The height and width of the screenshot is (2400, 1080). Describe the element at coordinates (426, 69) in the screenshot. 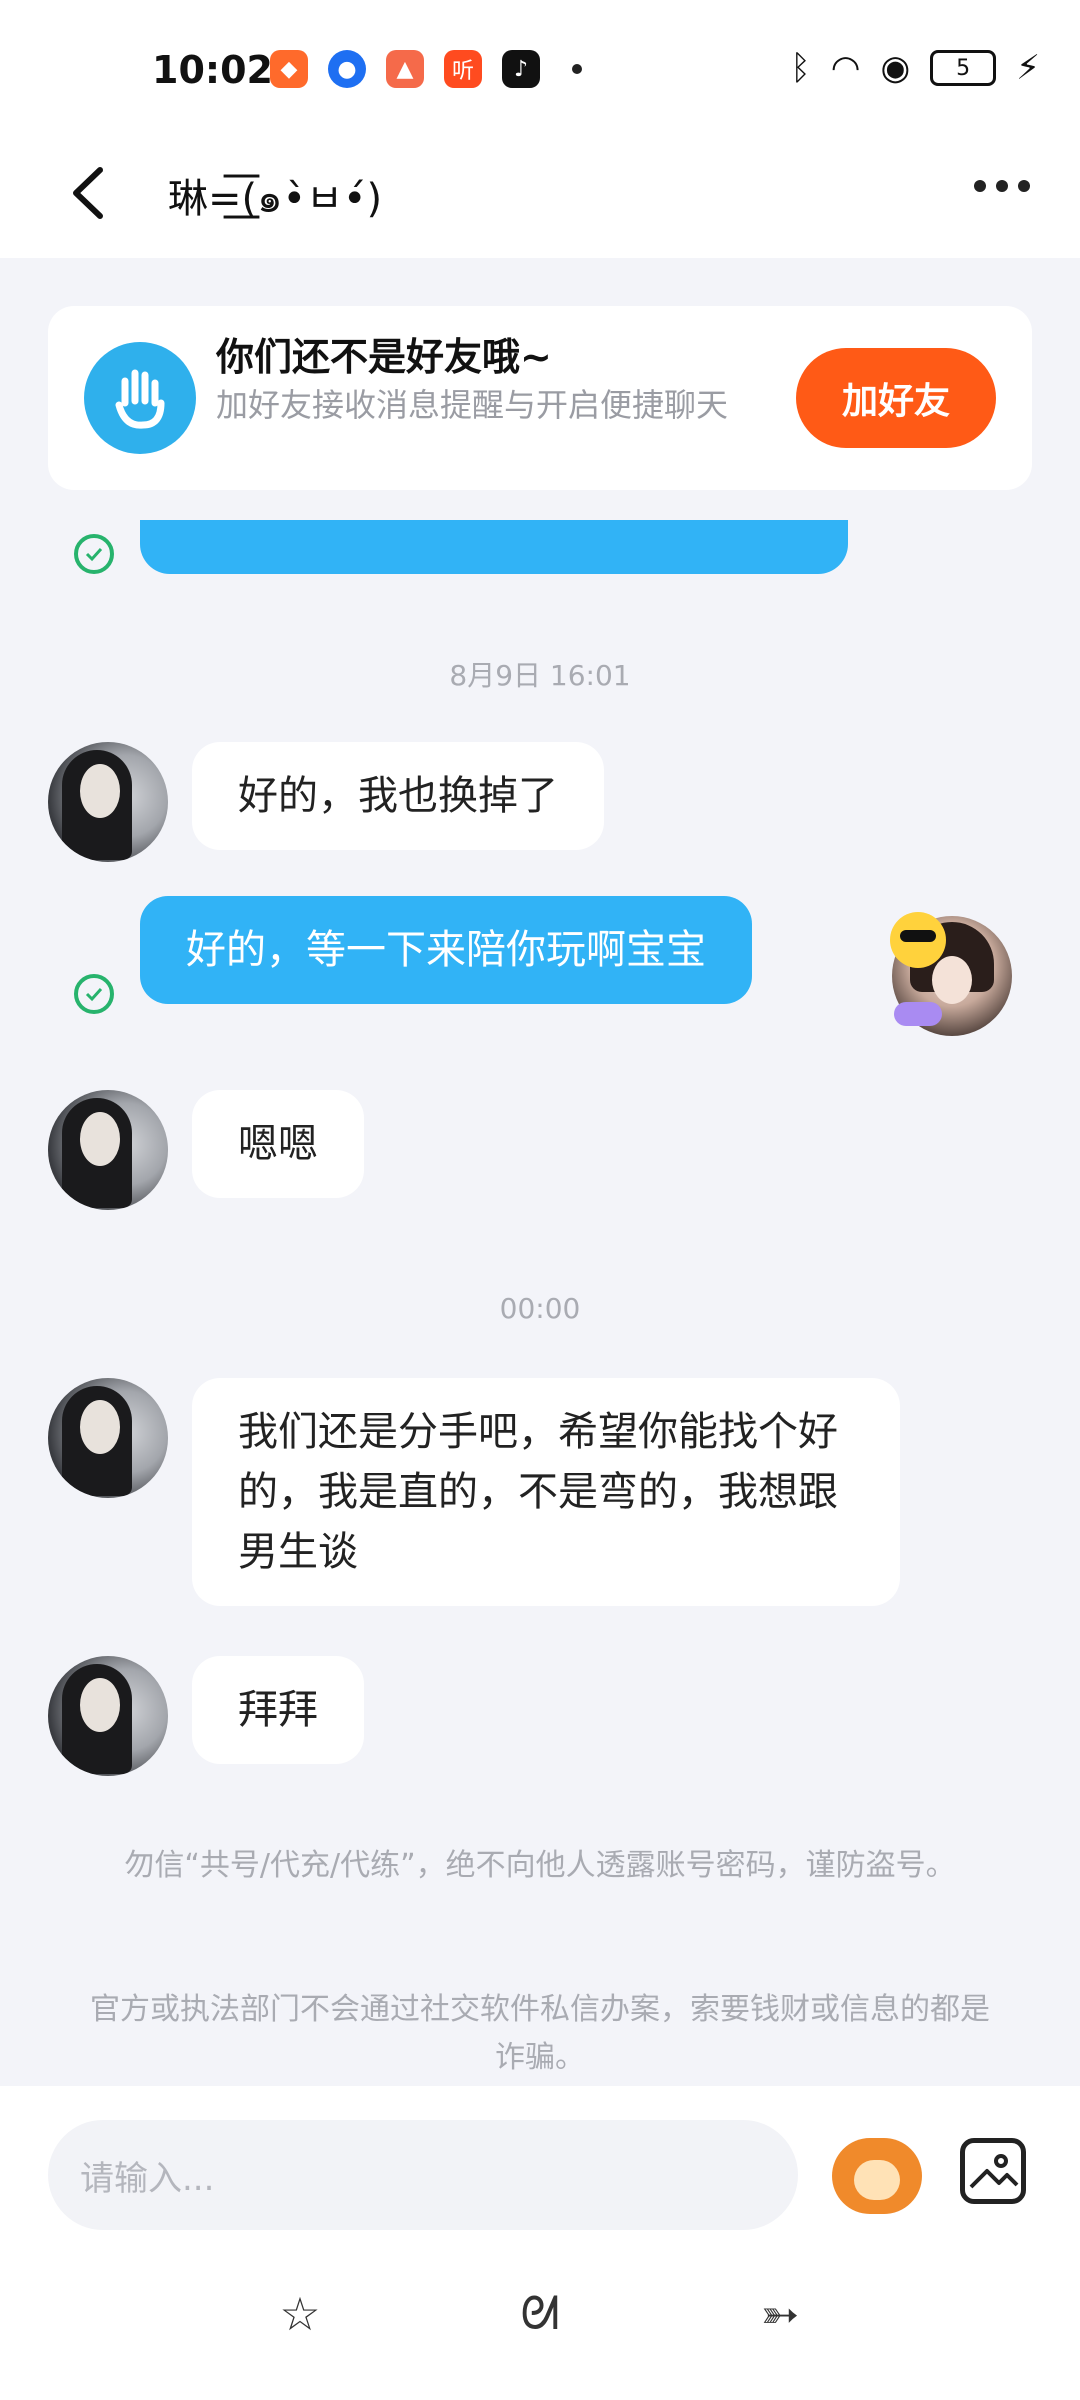

I see `status-app-icons: ◆ ● ▲ 听 ♪` at that location.